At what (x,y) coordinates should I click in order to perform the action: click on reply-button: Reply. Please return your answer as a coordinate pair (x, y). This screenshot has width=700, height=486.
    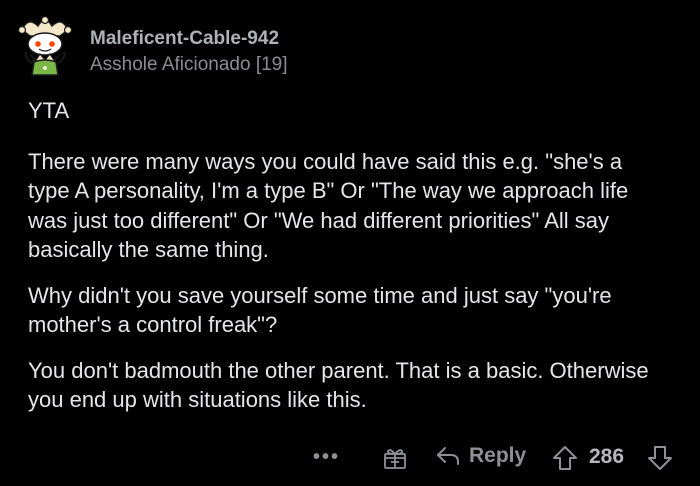
    Looking at the image, I should click on (480, 456).